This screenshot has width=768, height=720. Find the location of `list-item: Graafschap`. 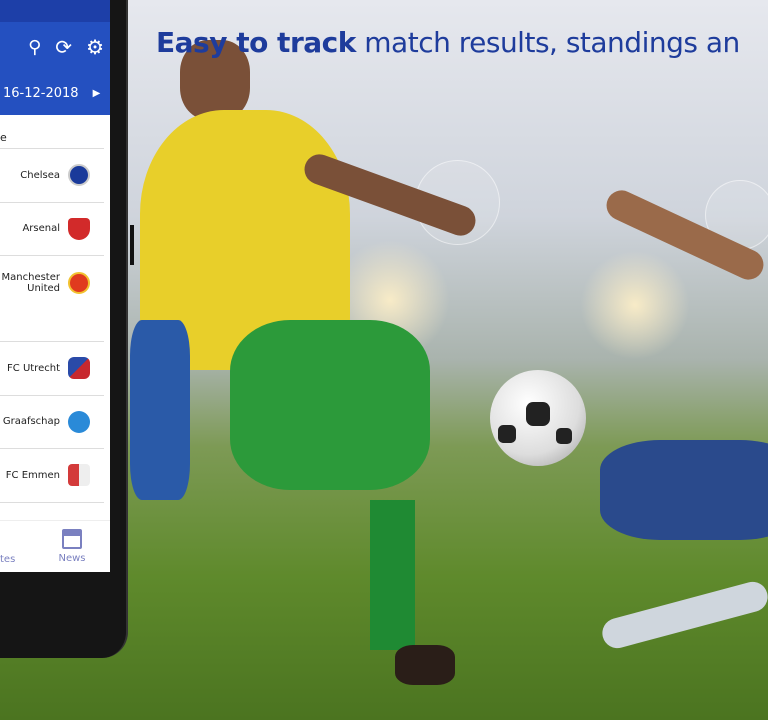

list-item: Graafschap is located at coordinates (52, 422).